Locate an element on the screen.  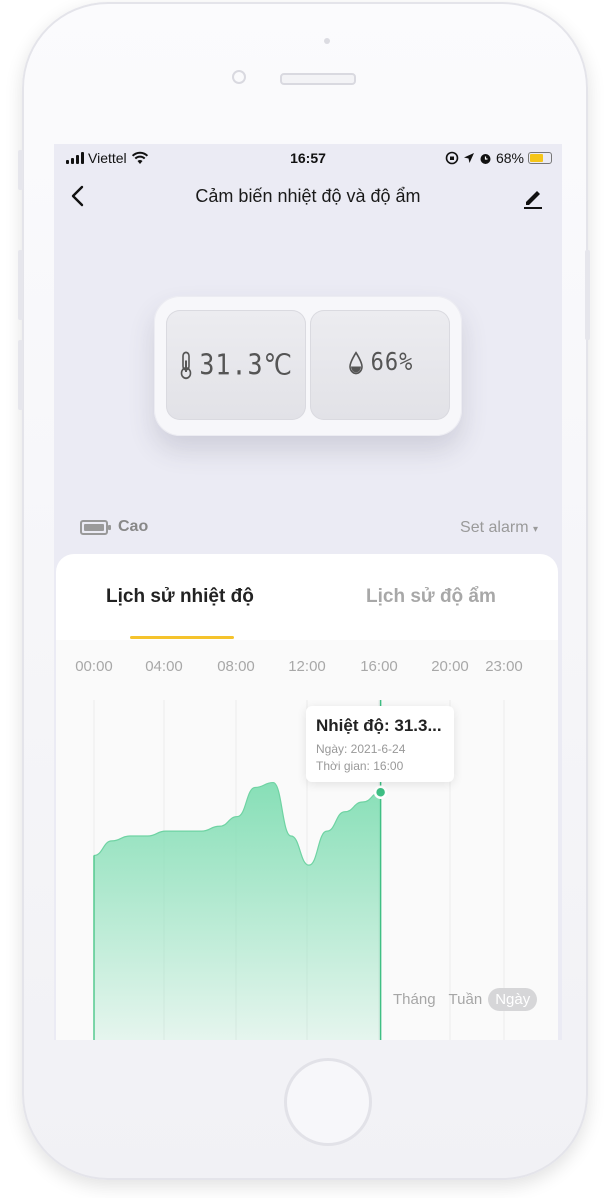
alarm-icon is located at coordinates (485, 158).